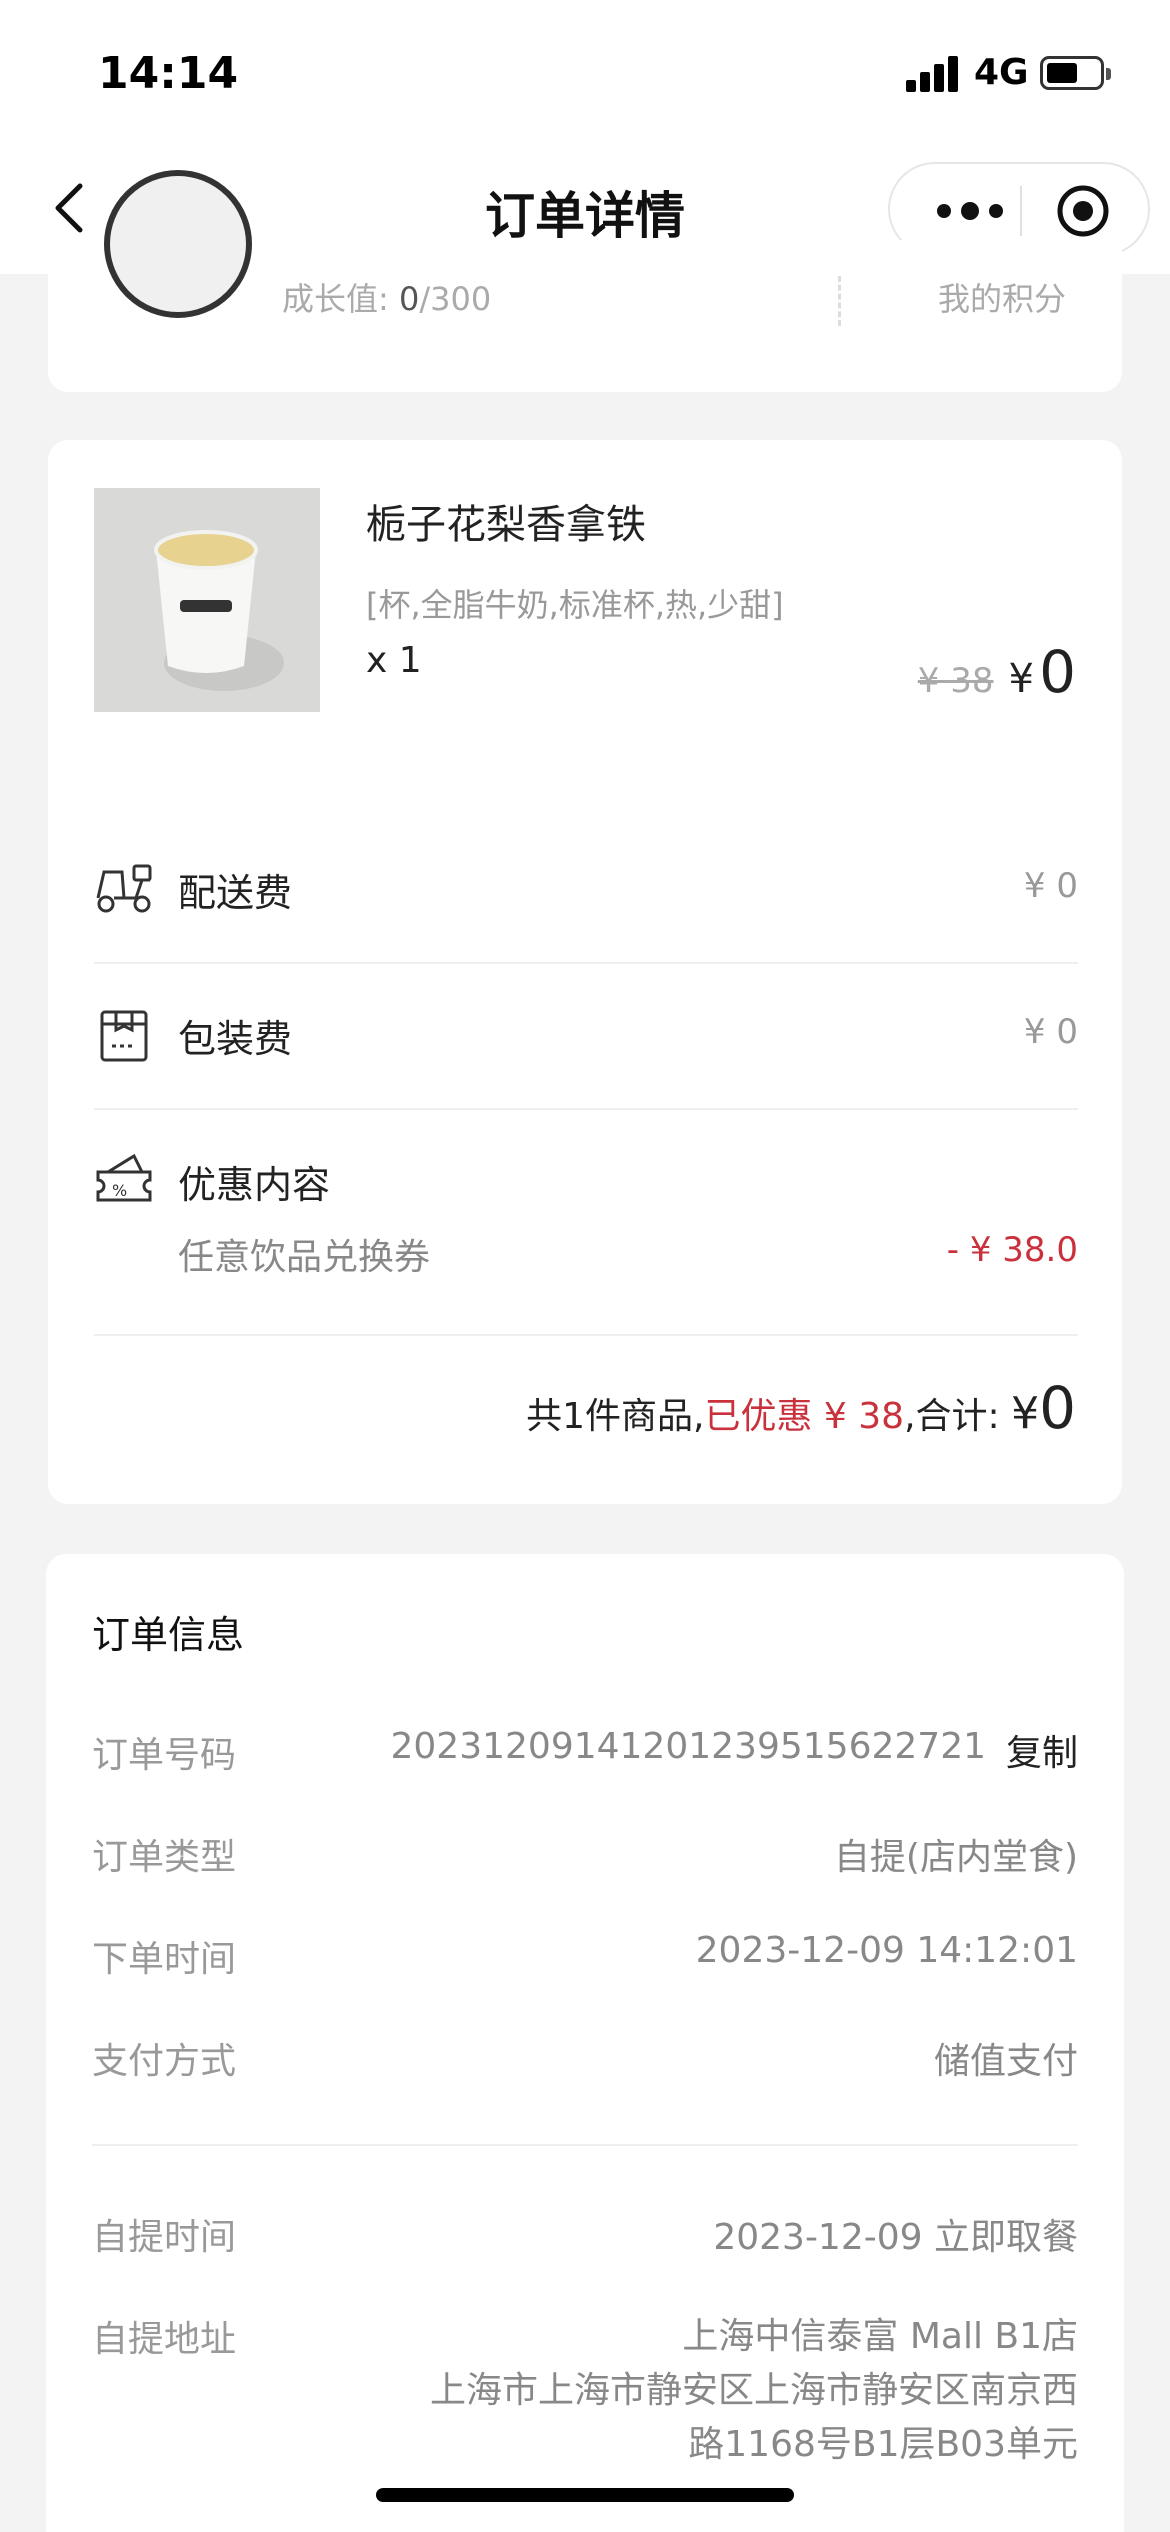 This screenshot has height=2532, width=1170. I want to click on home-indicator, so click(585, 2495).